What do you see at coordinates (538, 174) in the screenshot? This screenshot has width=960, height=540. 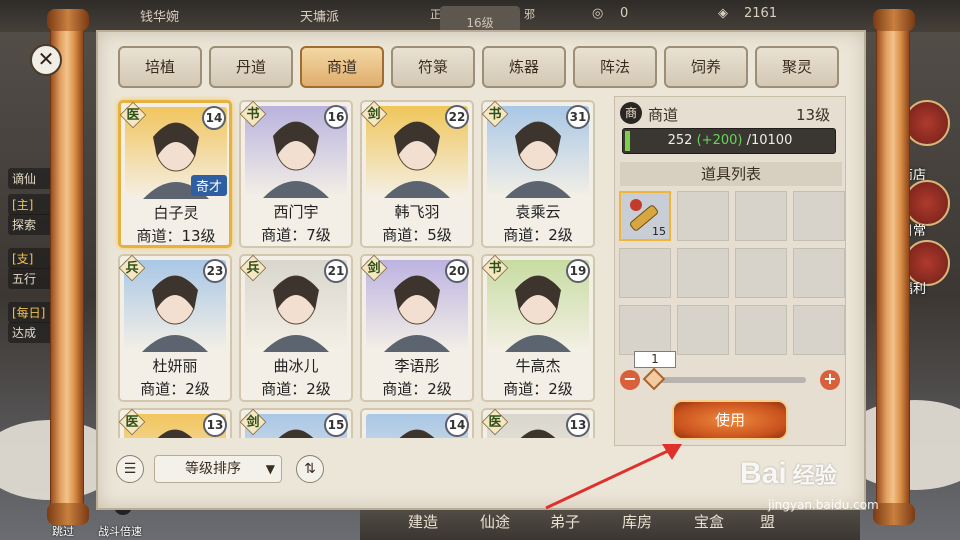 I see `disciple-card: 书 31 袁乘云 商道：2级` at bounding box center [538, 174].